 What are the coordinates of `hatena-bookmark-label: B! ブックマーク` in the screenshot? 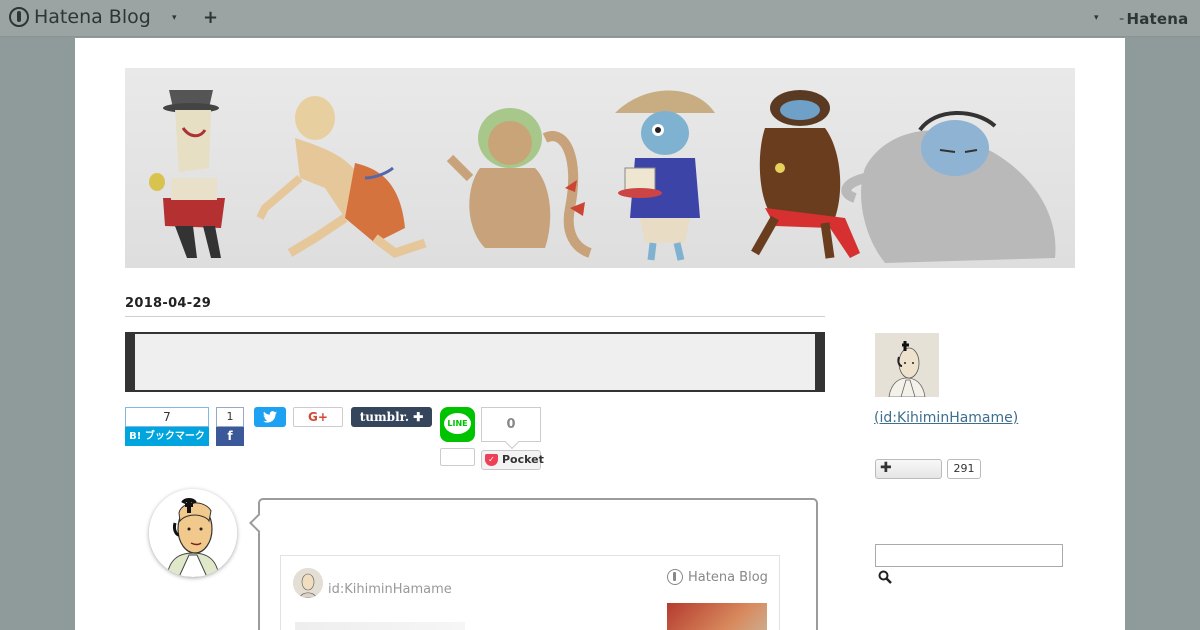 It's located at (167, 436).